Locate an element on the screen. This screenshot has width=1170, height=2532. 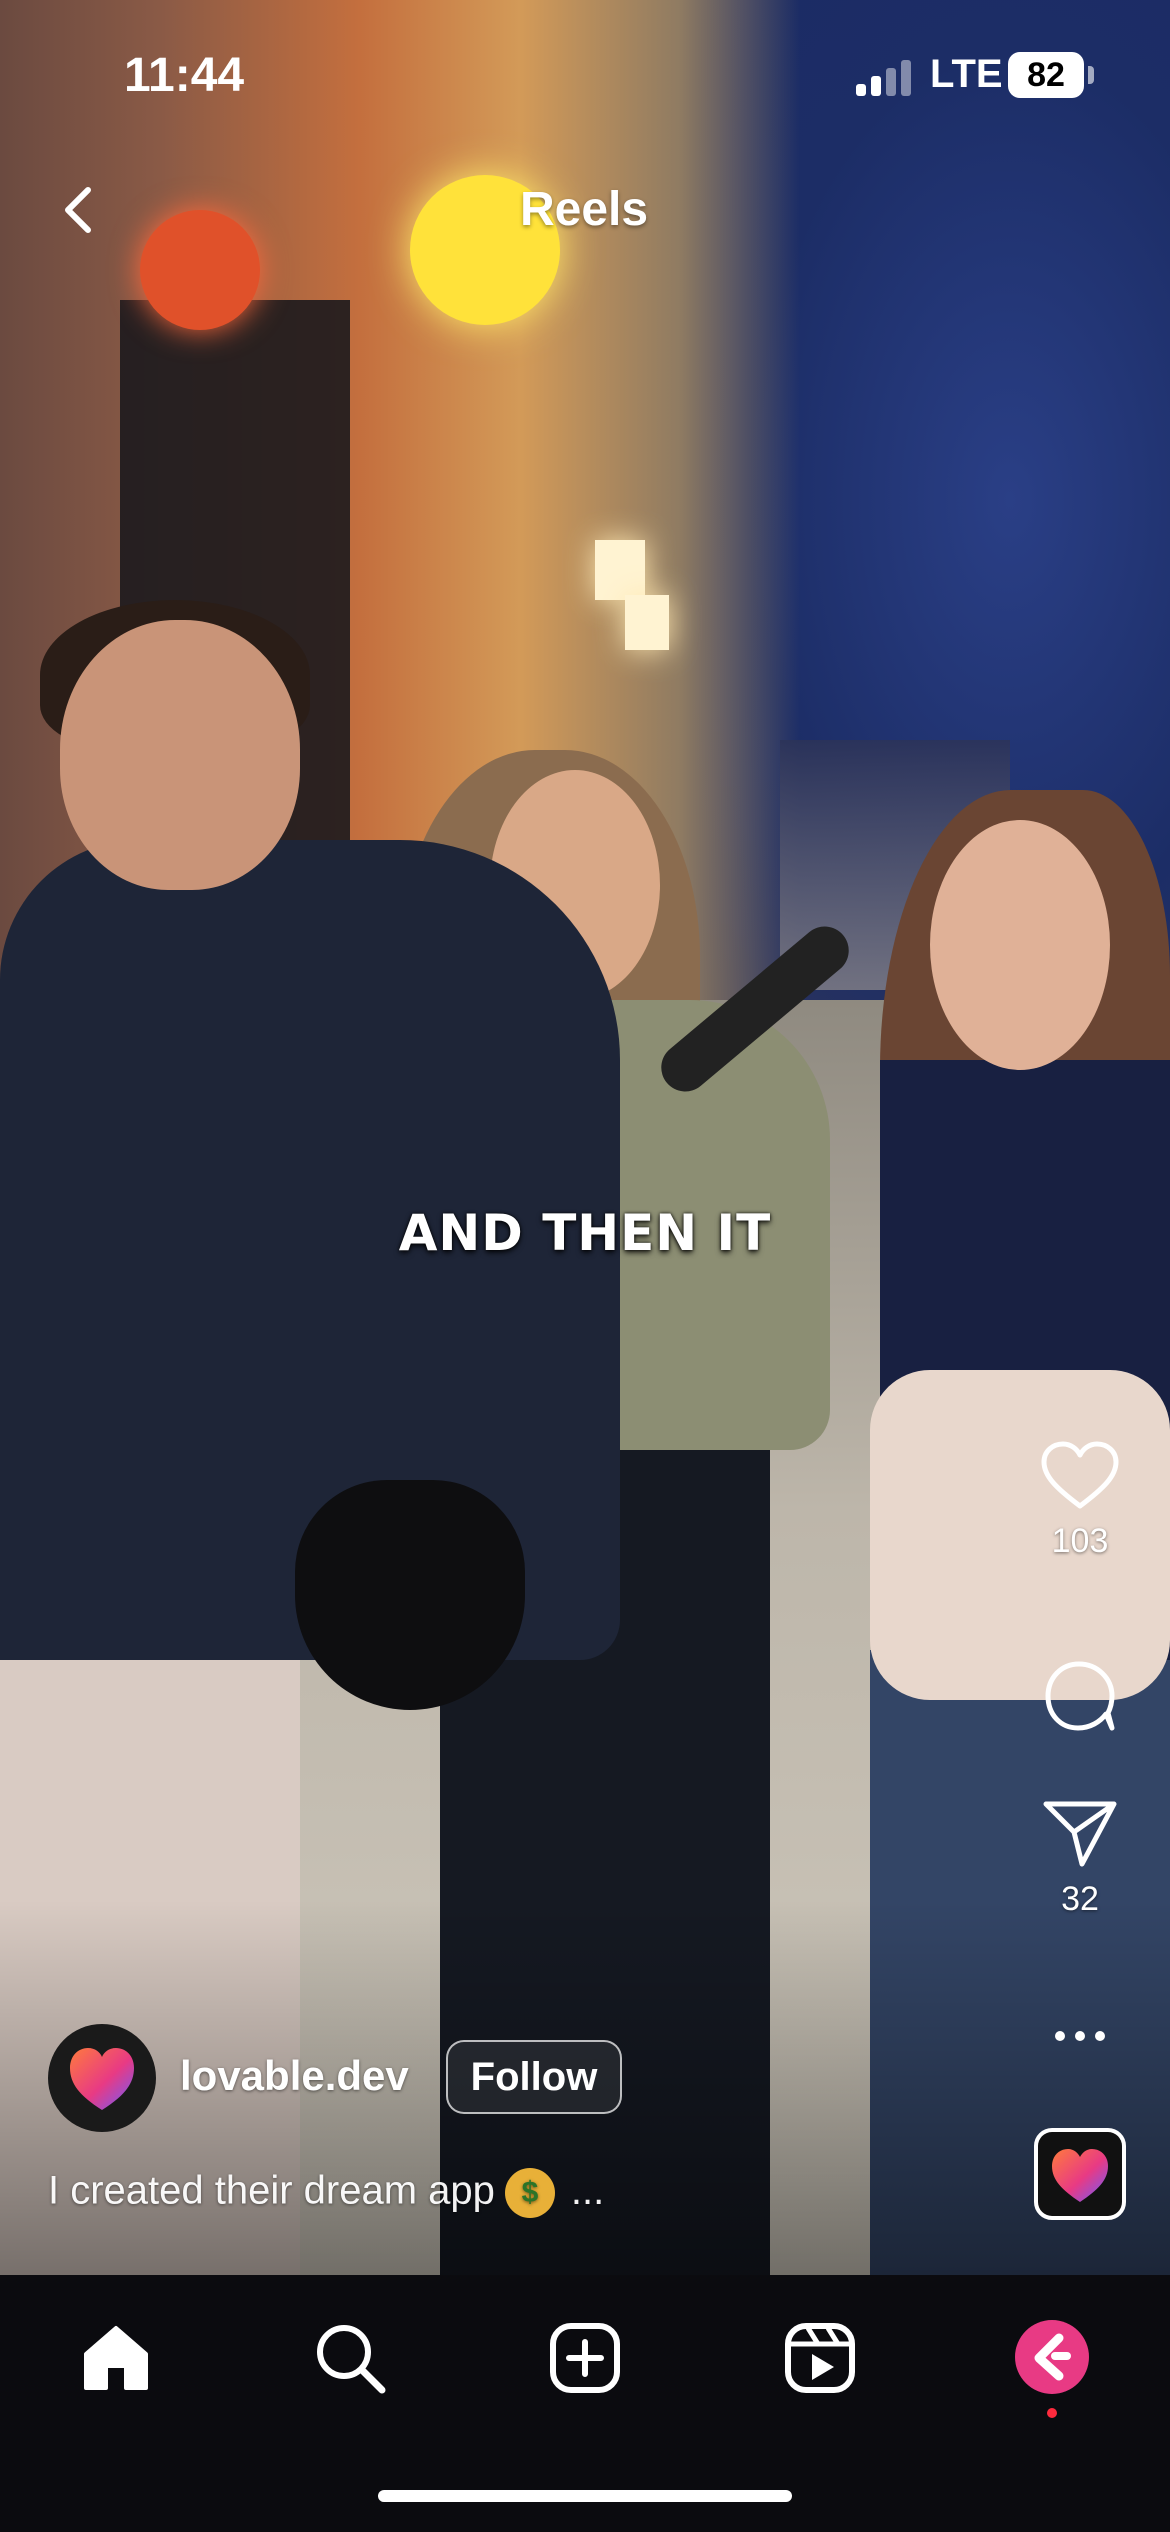
paper-plane-icon is located at coordinates (1080, 1834).